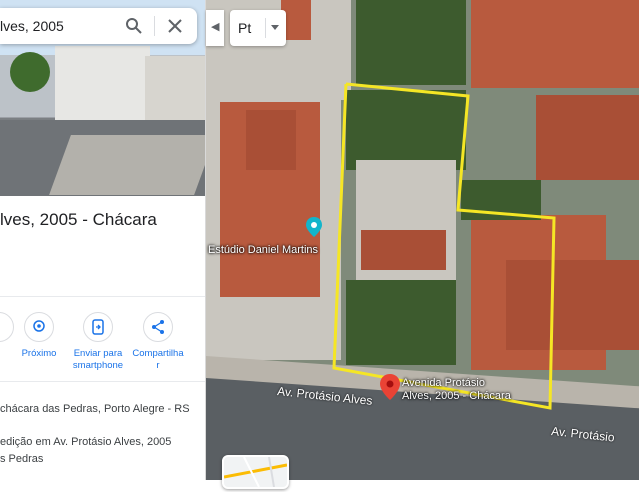 The height and width of the screenshot is (492, 639). I want to click on send-to-phone-button: Enviar para smartphone, so click(98, 342).